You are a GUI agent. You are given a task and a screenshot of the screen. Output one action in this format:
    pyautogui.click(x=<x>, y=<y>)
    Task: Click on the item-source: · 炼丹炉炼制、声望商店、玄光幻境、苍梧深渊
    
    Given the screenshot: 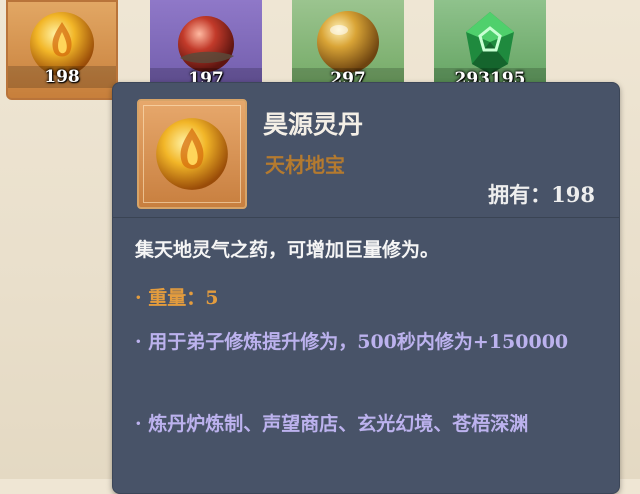 What is the action you would take?
    pyautogui.click(x=332, y=424)
    